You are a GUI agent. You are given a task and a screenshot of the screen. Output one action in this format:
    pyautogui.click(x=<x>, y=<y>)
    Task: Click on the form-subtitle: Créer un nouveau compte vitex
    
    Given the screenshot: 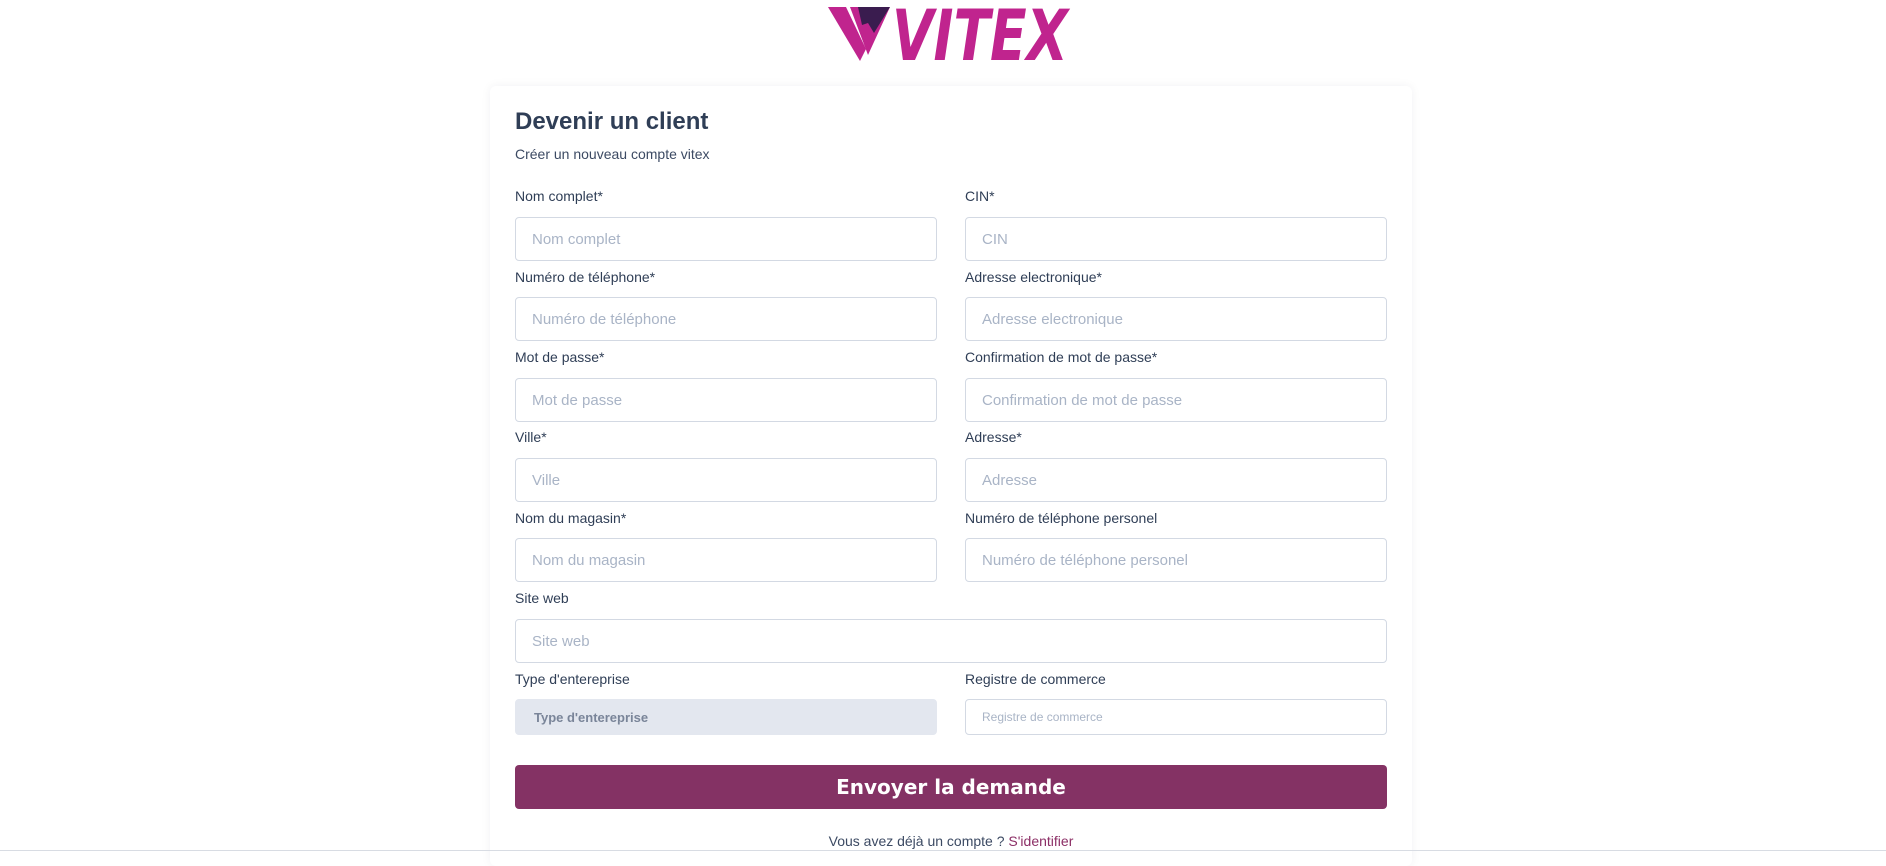 What is the action you would take?
    pyautogui.click(x=612, y=154)
    